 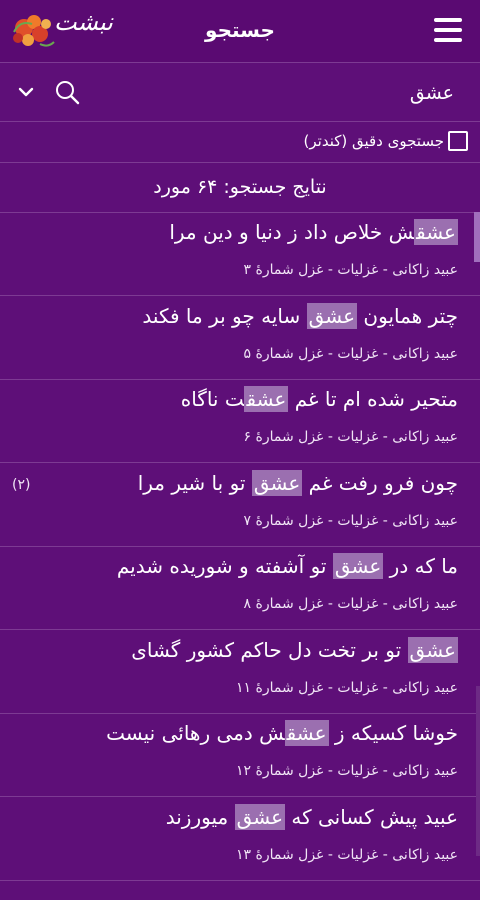 What do you see at coordinates (212, 399) in the screenshot?
I see `verse-text-after: ت ناگاه` at bounding box center [212, 399].